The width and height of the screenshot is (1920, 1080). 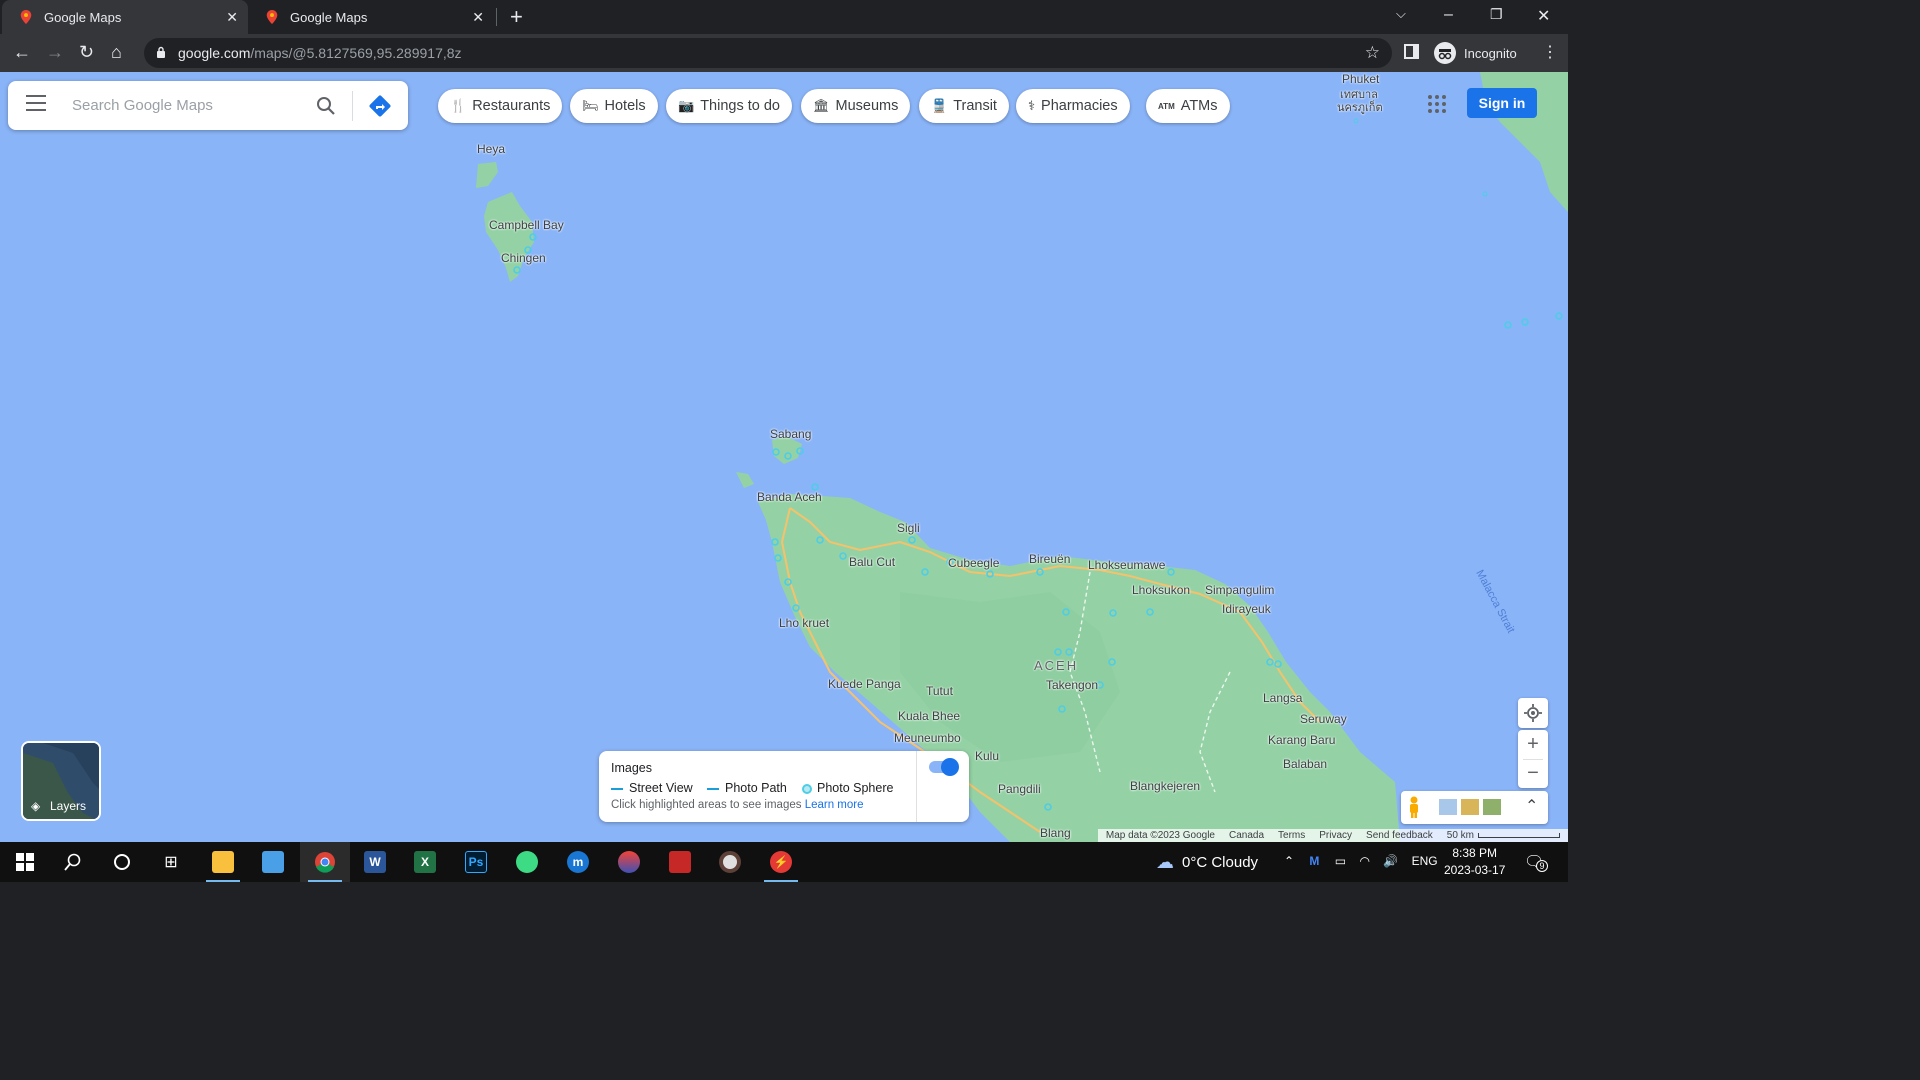 What do you see at coordinates (86, 52) in the screenshot?
I see `reload-icon: ↻` at bounding box center [86, 52].